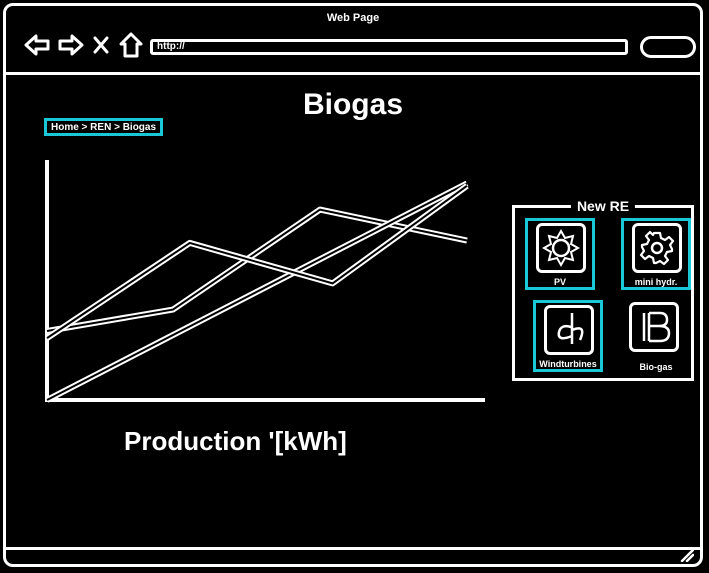 The width and height of the screenshot is (709, 573). Describe the element at coordinates (257, 270) in the screenshot. I see `series-line-1-core` at that location.